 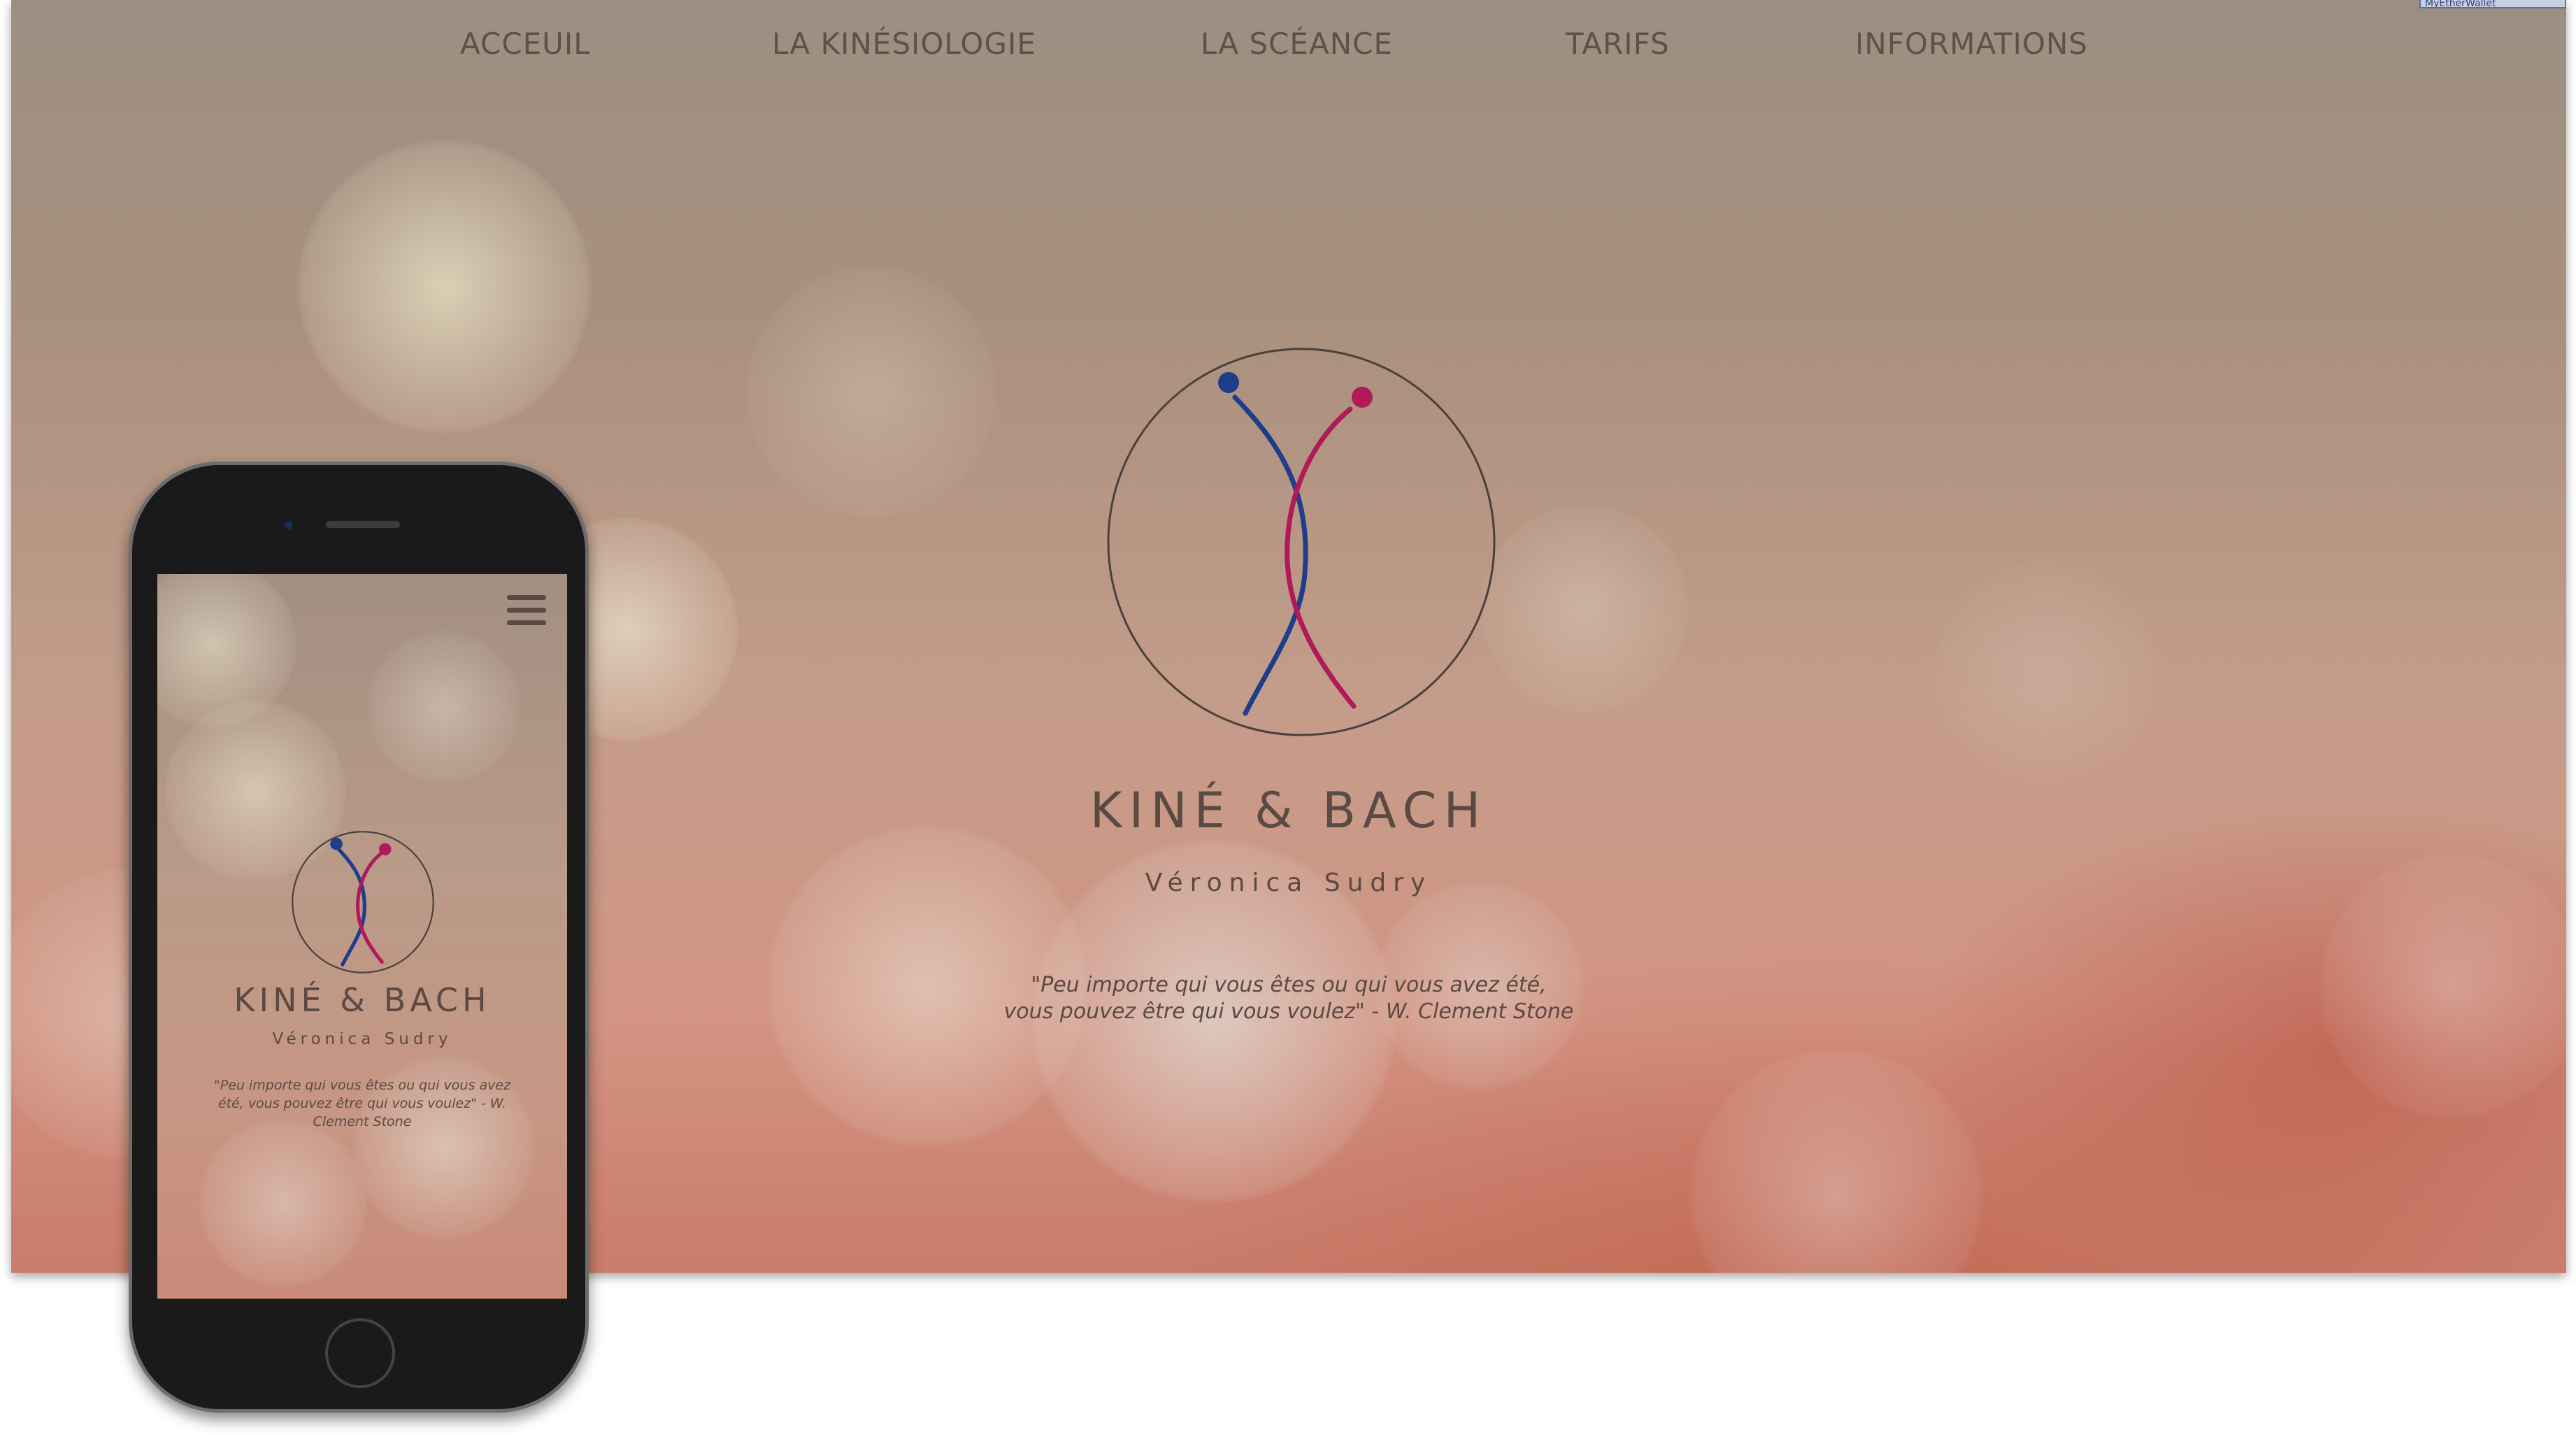 I want to click on browser-extension-tab: MyEtherWallet, so click(x=2492, y=4).